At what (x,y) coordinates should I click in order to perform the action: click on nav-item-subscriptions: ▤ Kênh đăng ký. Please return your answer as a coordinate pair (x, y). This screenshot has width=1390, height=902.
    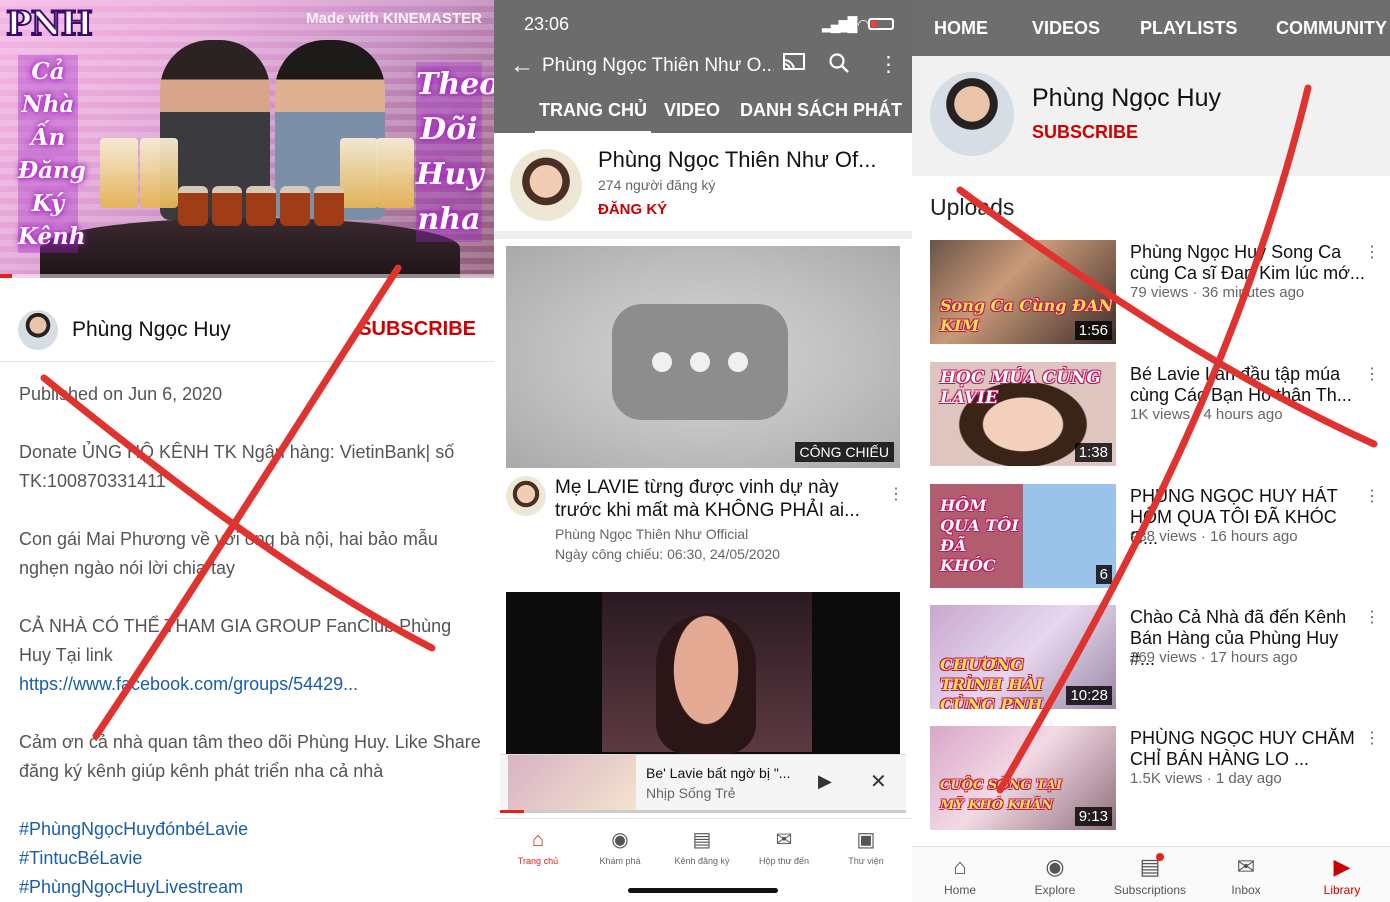
    Looking at the image, I should click on (702, 846).